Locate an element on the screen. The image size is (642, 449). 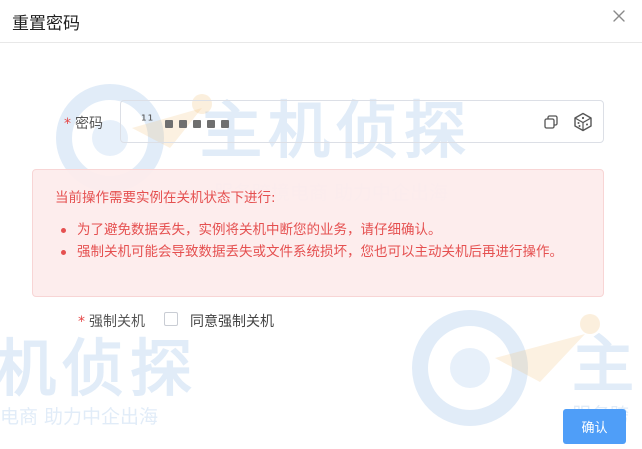
confirm-button: 确认 is located at coordinates (594, 426).